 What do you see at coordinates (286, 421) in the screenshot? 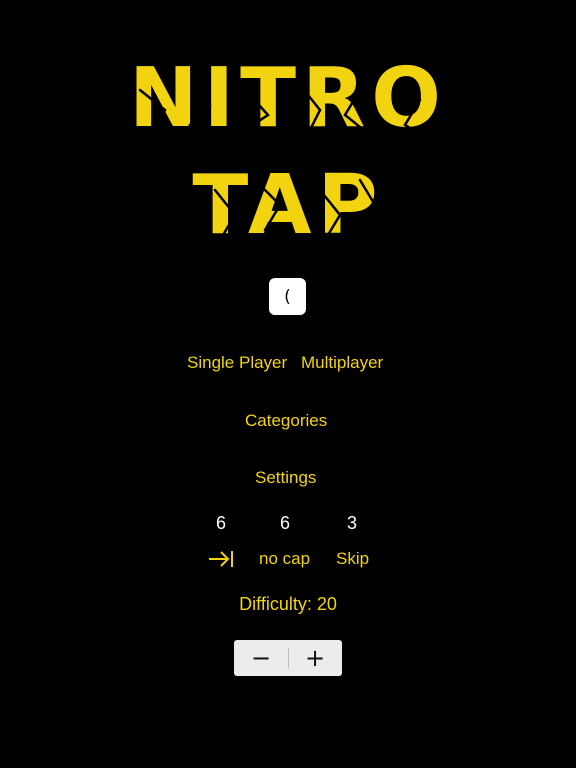
I see `categories-button: Categories` at bounding box center [286, 421].